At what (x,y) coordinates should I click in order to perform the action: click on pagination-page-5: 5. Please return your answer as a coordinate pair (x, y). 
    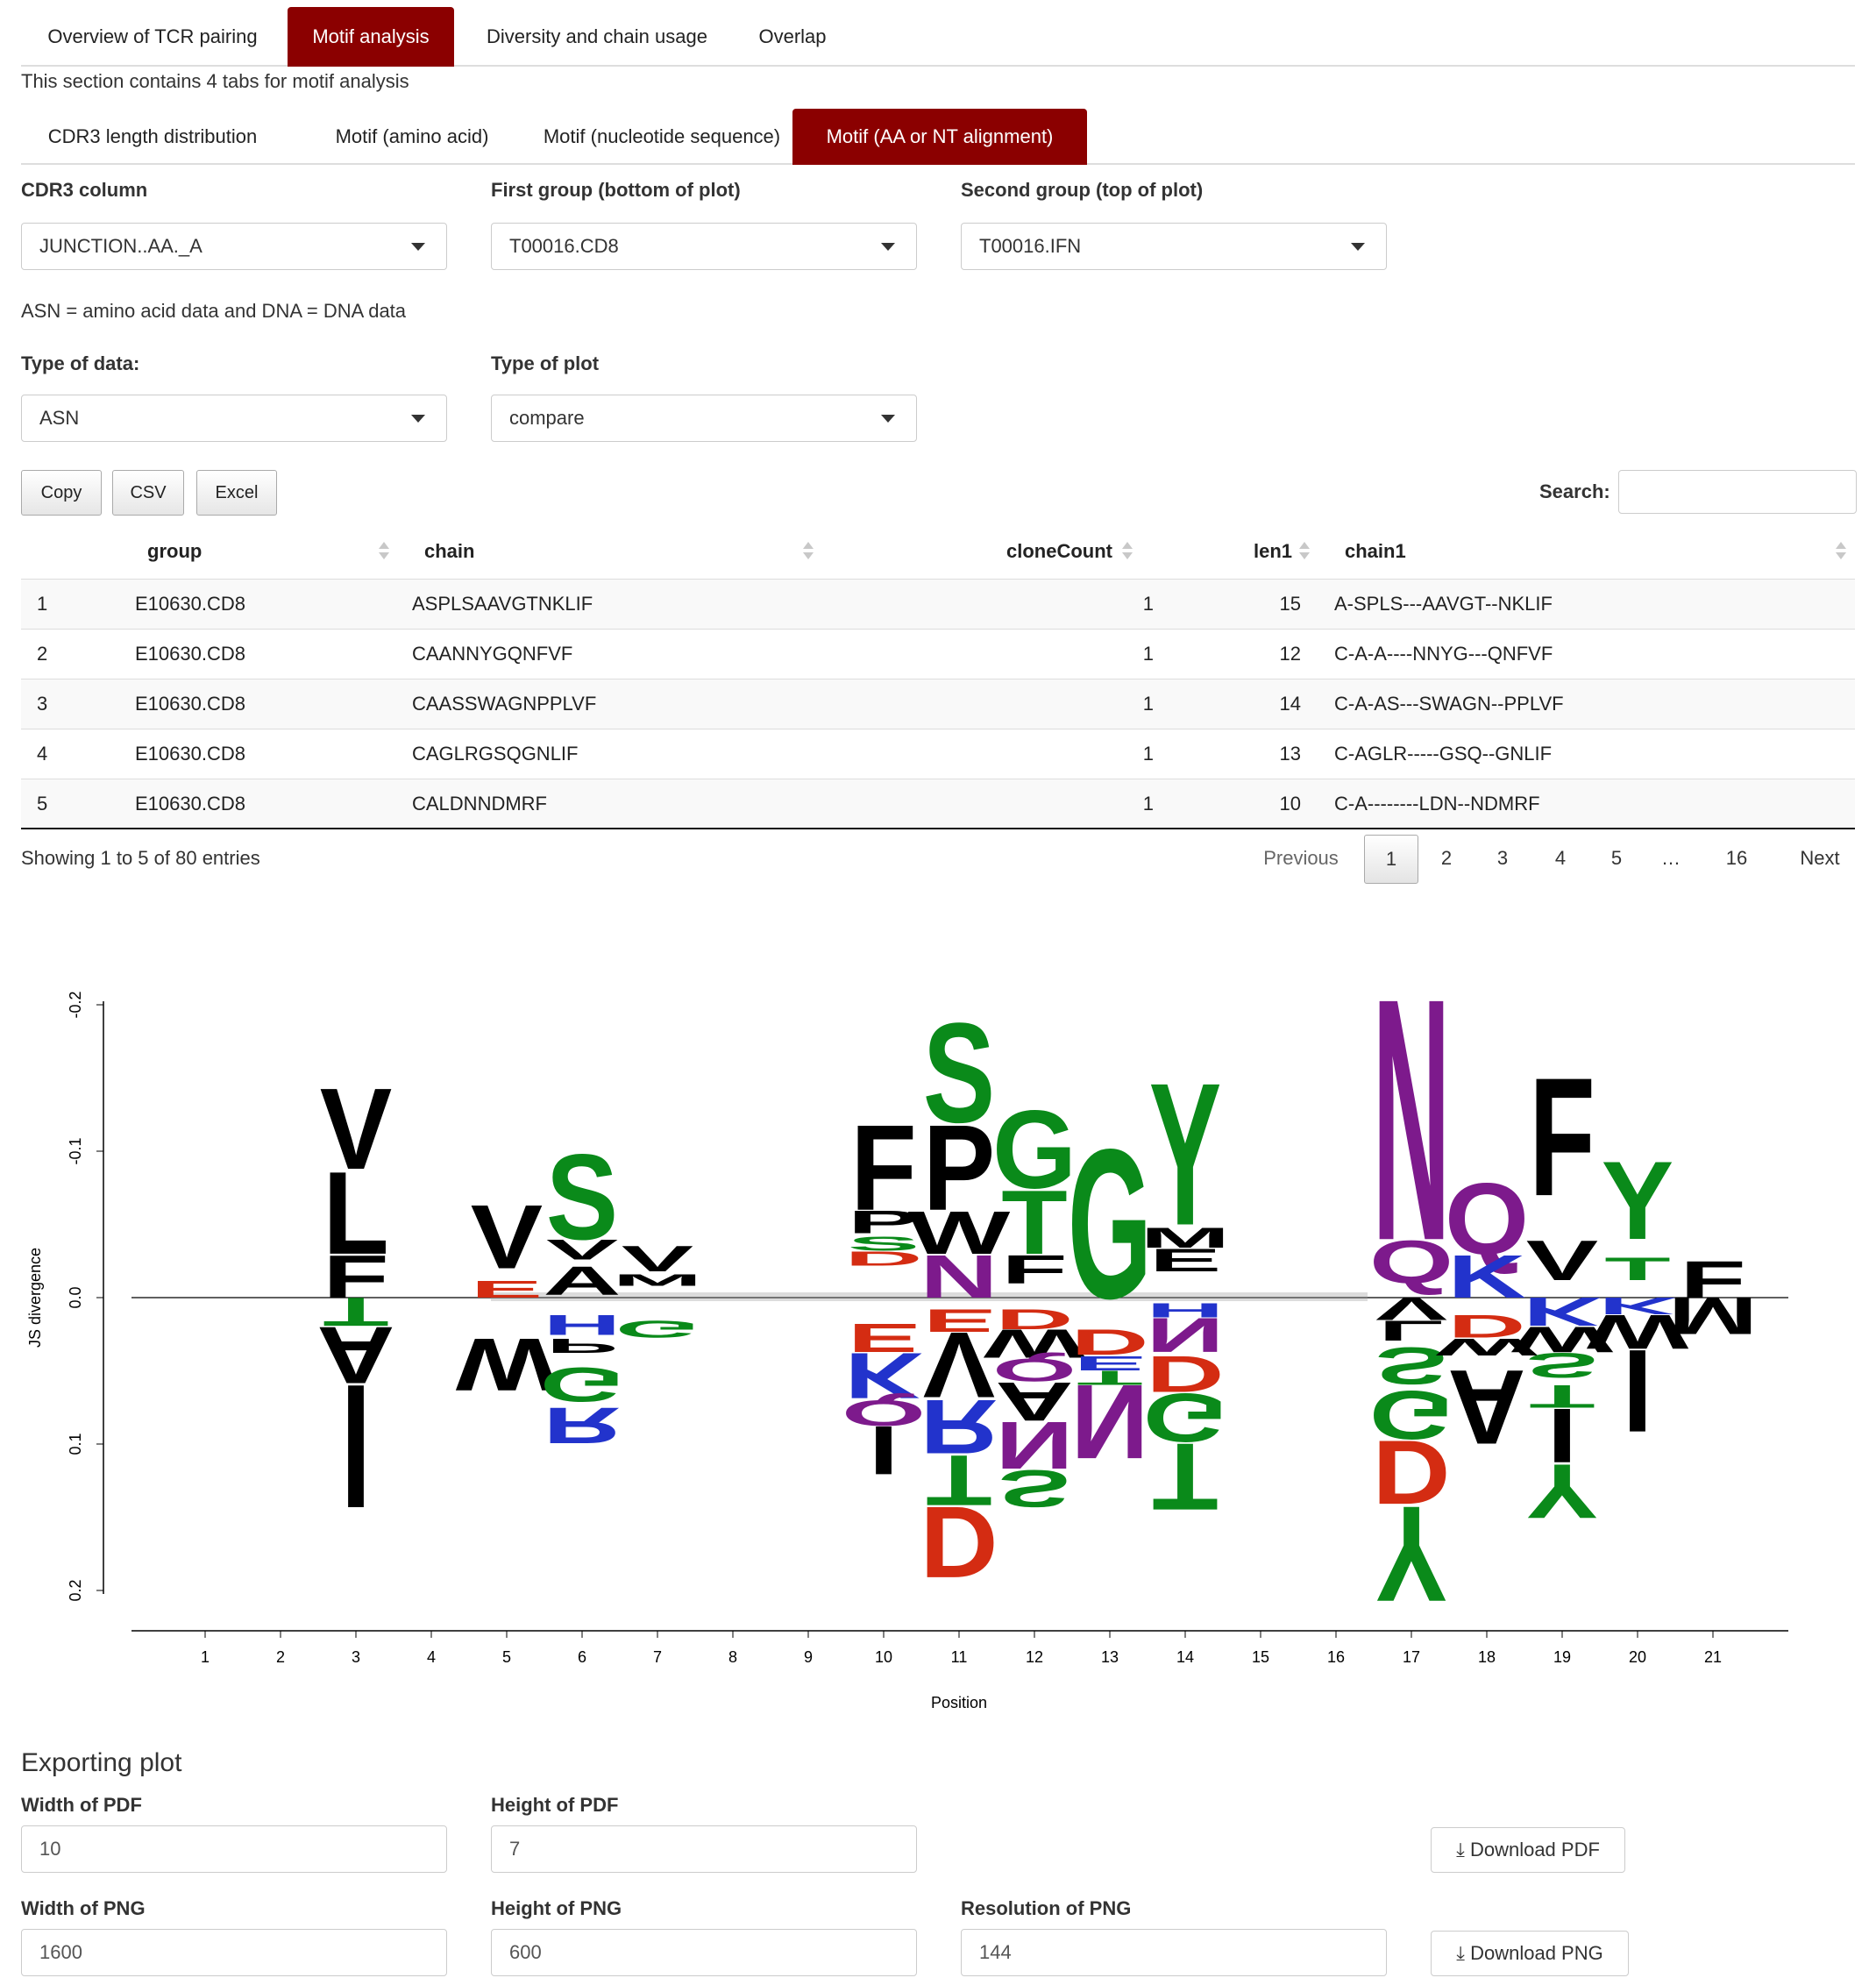
    Looking at the image, I should click on (1616, 859).